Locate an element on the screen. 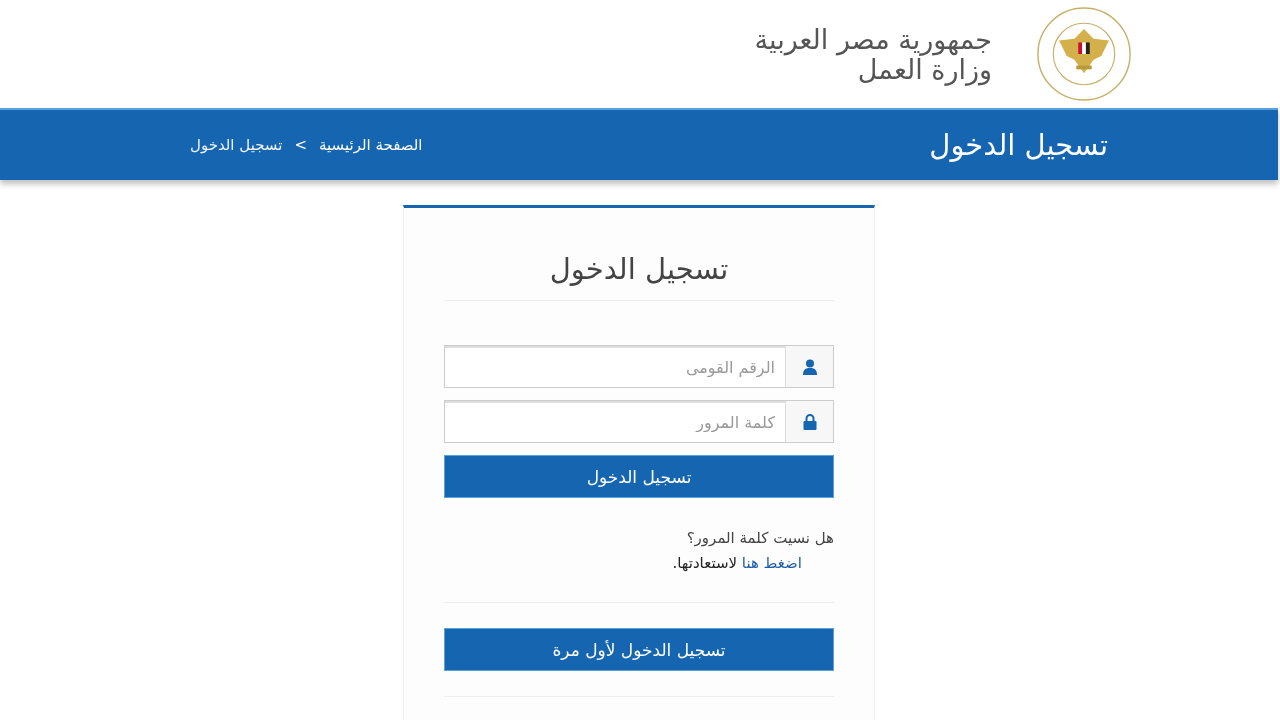 The height and width of the screenshot is (720, 1280). forgot-password-text: هل نسيت كلمة المرور؟ is located at coordinates (759, 538).